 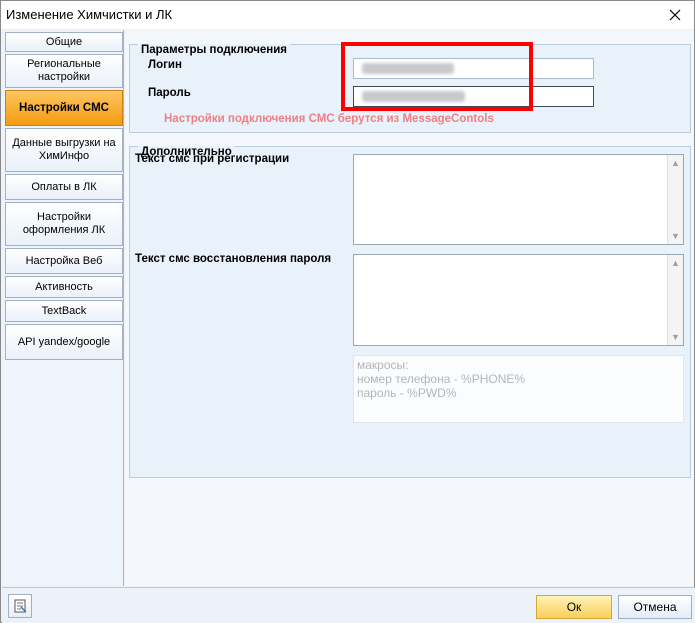 What do you see at coordinates (675, 199) in the screenshot?
I see `register-sms-scrollbar: ▲ ▼` at bounding box center [675, 199].